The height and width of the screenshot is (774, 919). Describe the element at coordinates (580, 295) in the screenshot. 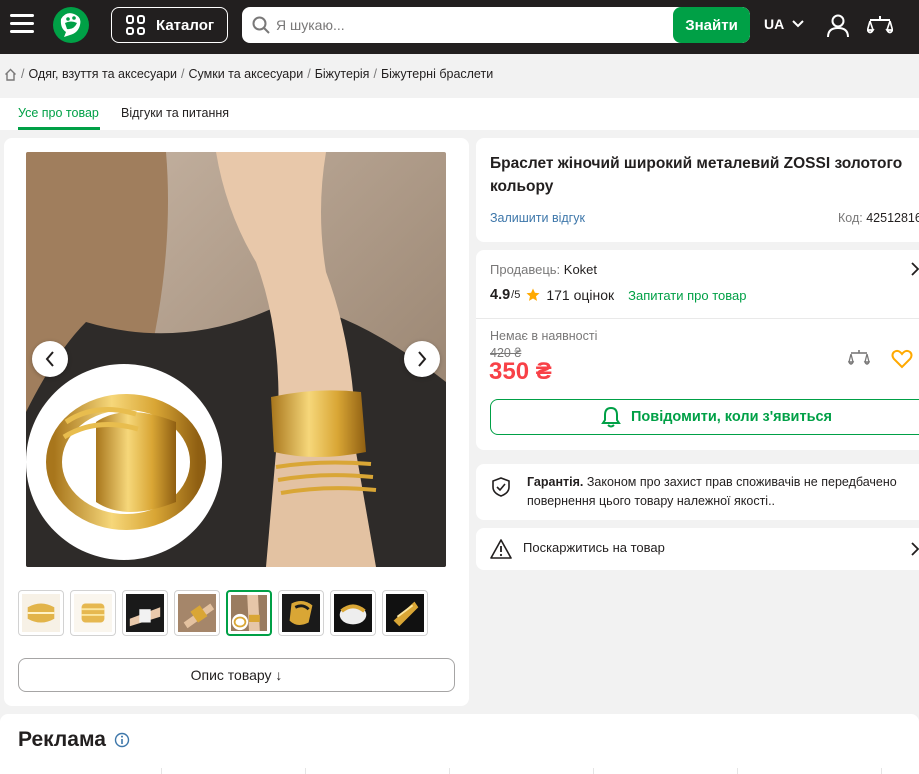

I see `rating-count: 171 оцінок` at that location.